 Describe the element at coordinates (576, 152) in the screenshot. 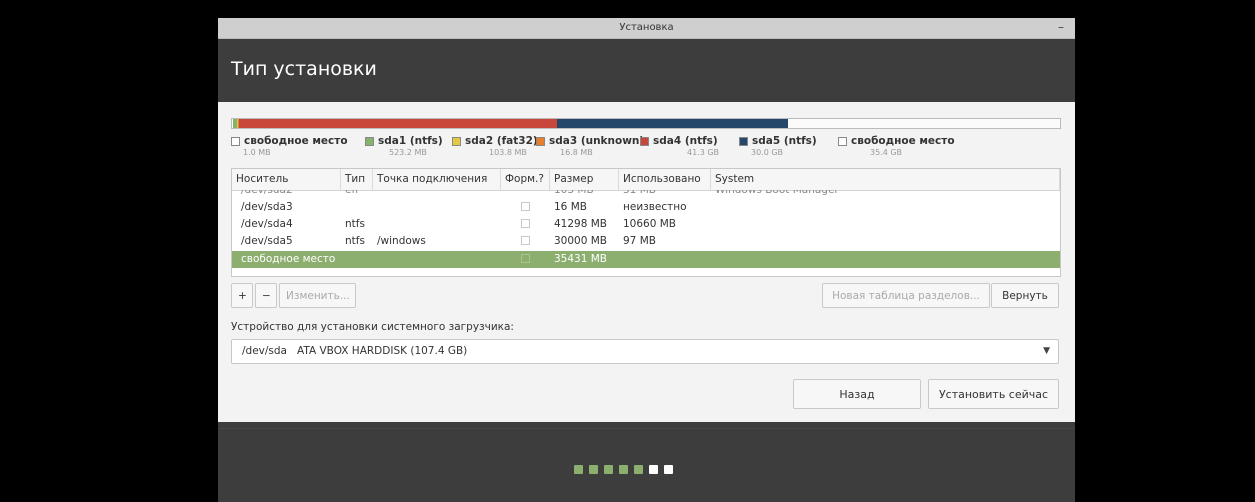

I see `legend-size: 16.8 MB` at that location.